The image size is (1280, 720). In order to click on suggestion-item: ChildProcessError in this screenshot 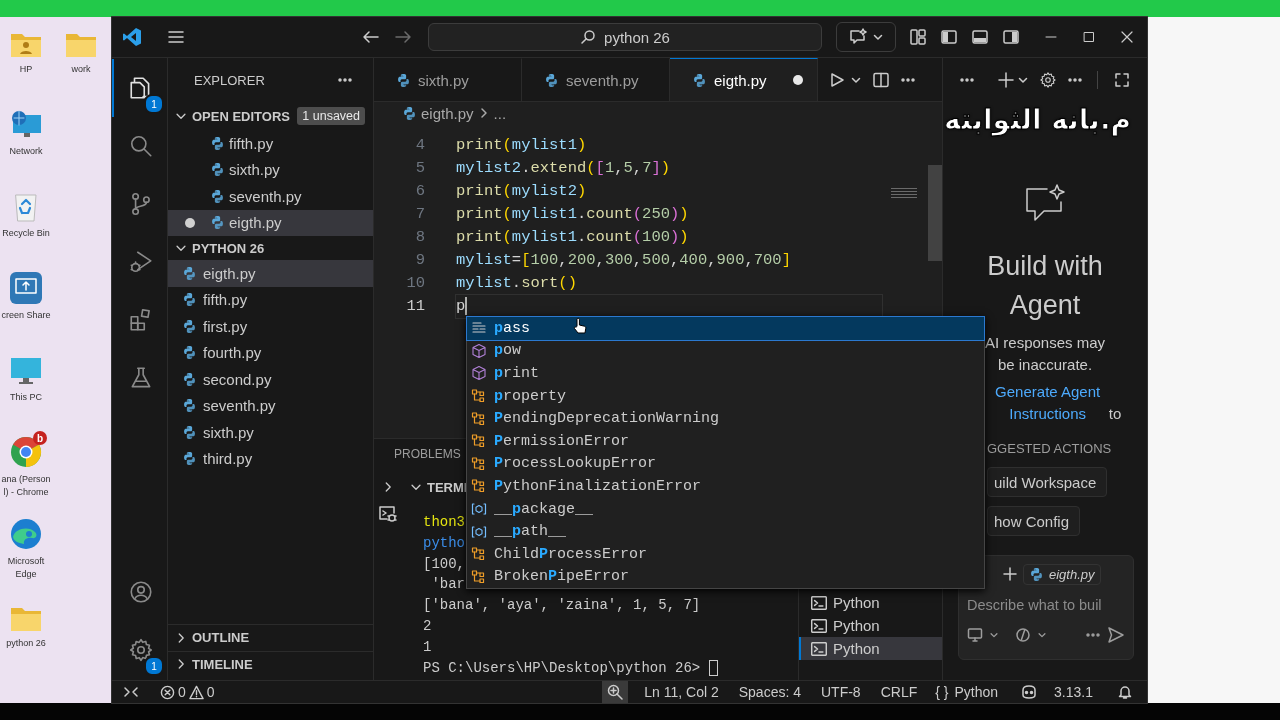, I will do `click(725, 554)`.